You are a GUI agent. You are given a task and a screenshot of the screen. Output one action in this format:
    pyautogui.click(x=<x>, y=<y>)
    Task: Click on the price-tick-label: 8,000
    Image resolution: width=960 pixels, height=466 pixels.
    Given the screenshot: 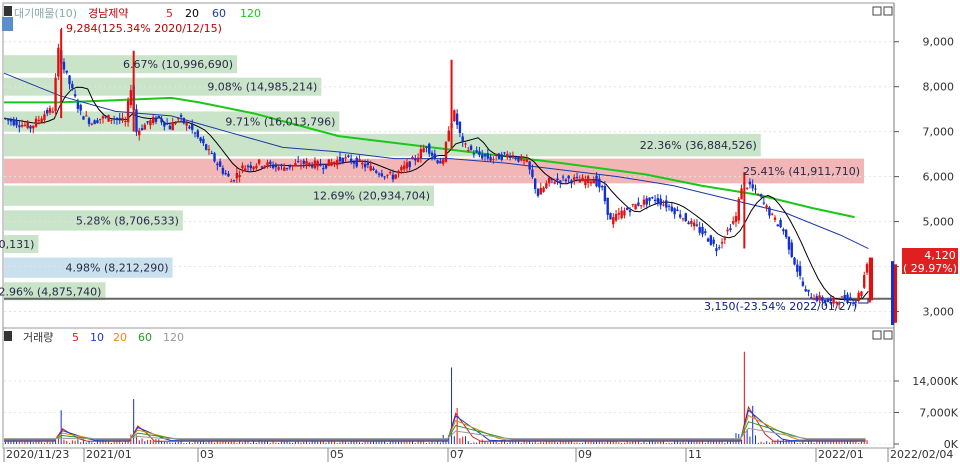 What is the action you would take?
    pyautogui.click(x=939, y=87)
    